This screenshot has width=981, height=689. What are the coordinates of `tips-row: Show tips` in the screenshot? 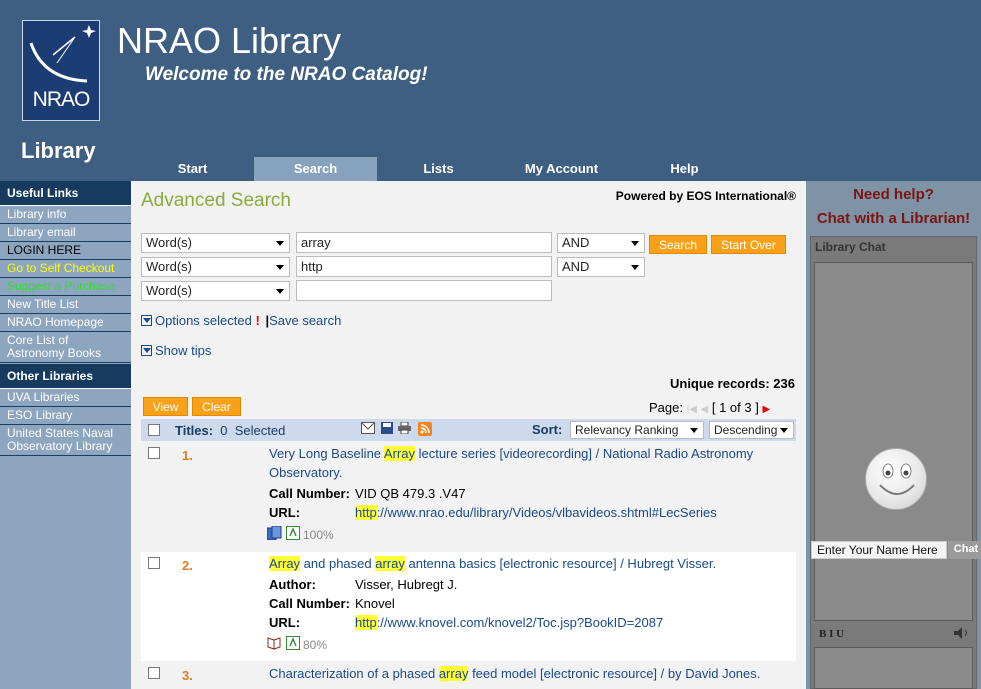 It's located at (176, 350).